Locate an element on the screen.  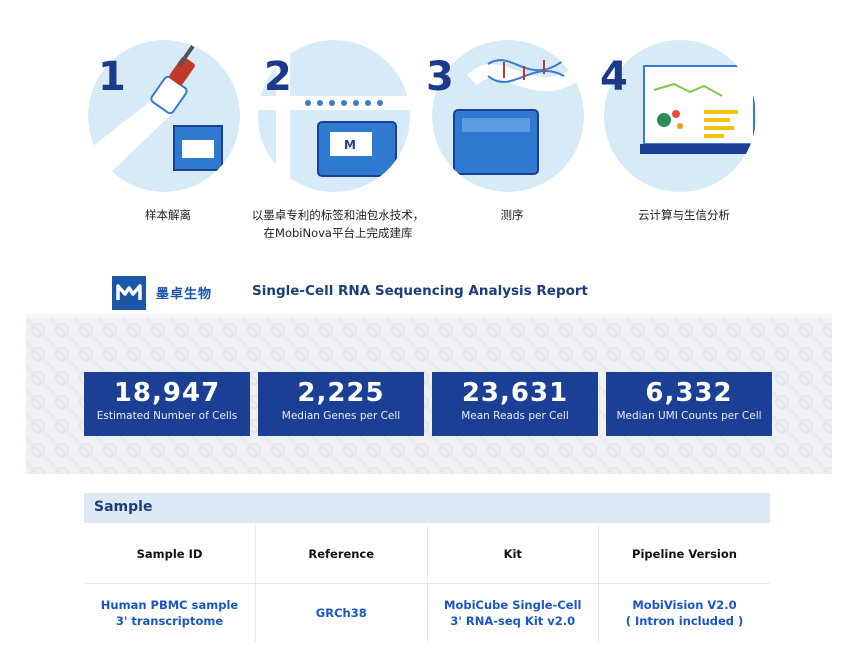
svg-text: M is located at coordinates (350, 145).